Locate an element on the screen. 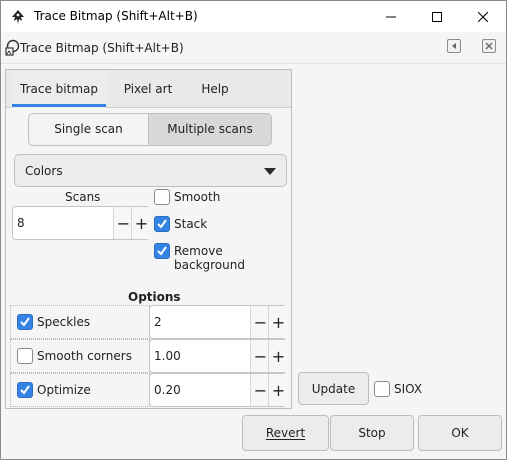  stop-button: Stop is located at coordinates (372, 433).